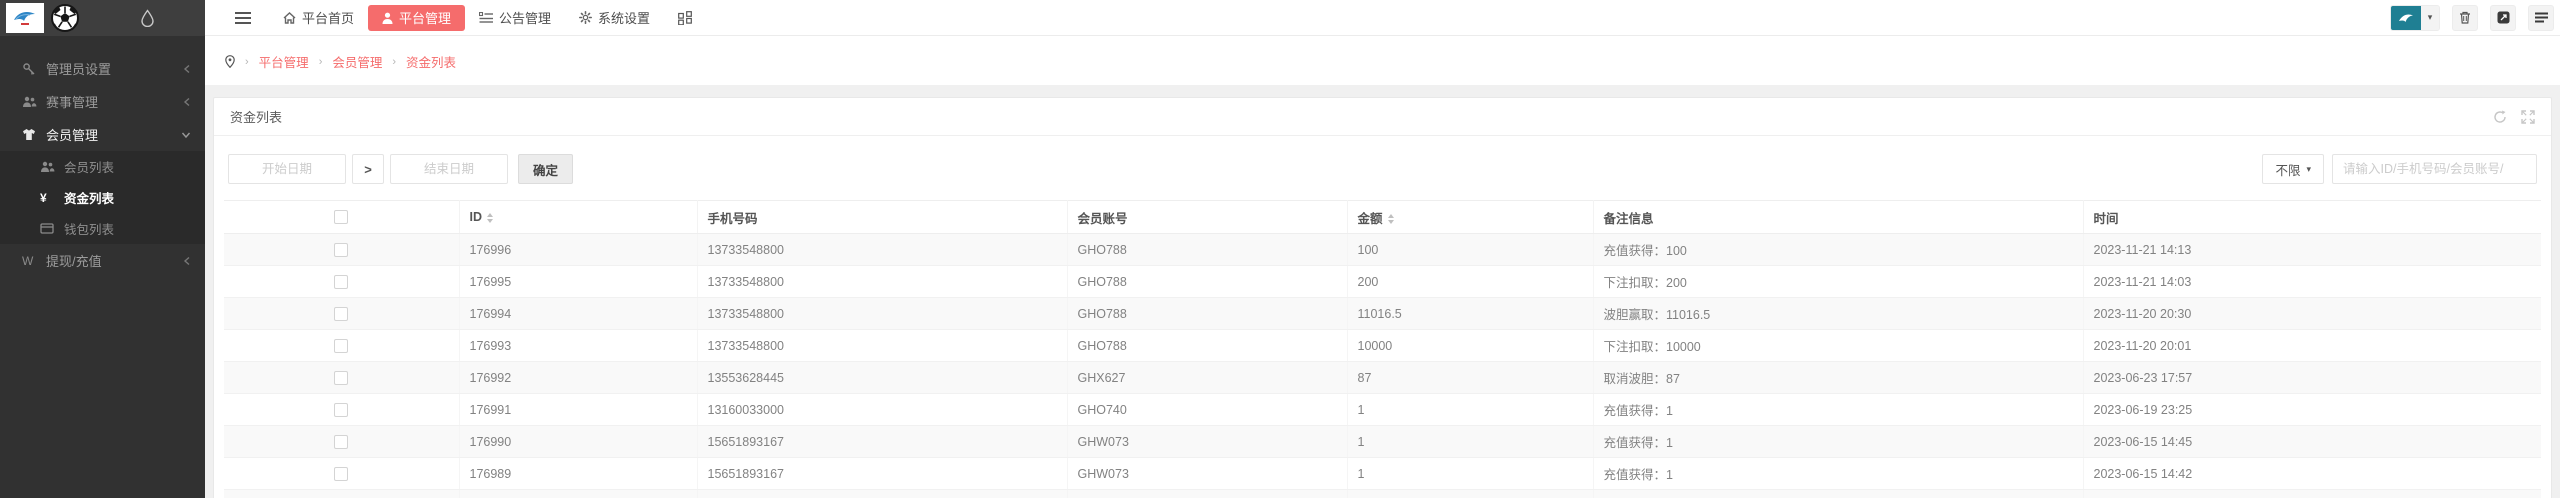 The image size is (2560, 498). Describe the element at coordinates (256, 117) in the screenshot. I see `page-title: 资金列表` at that location.